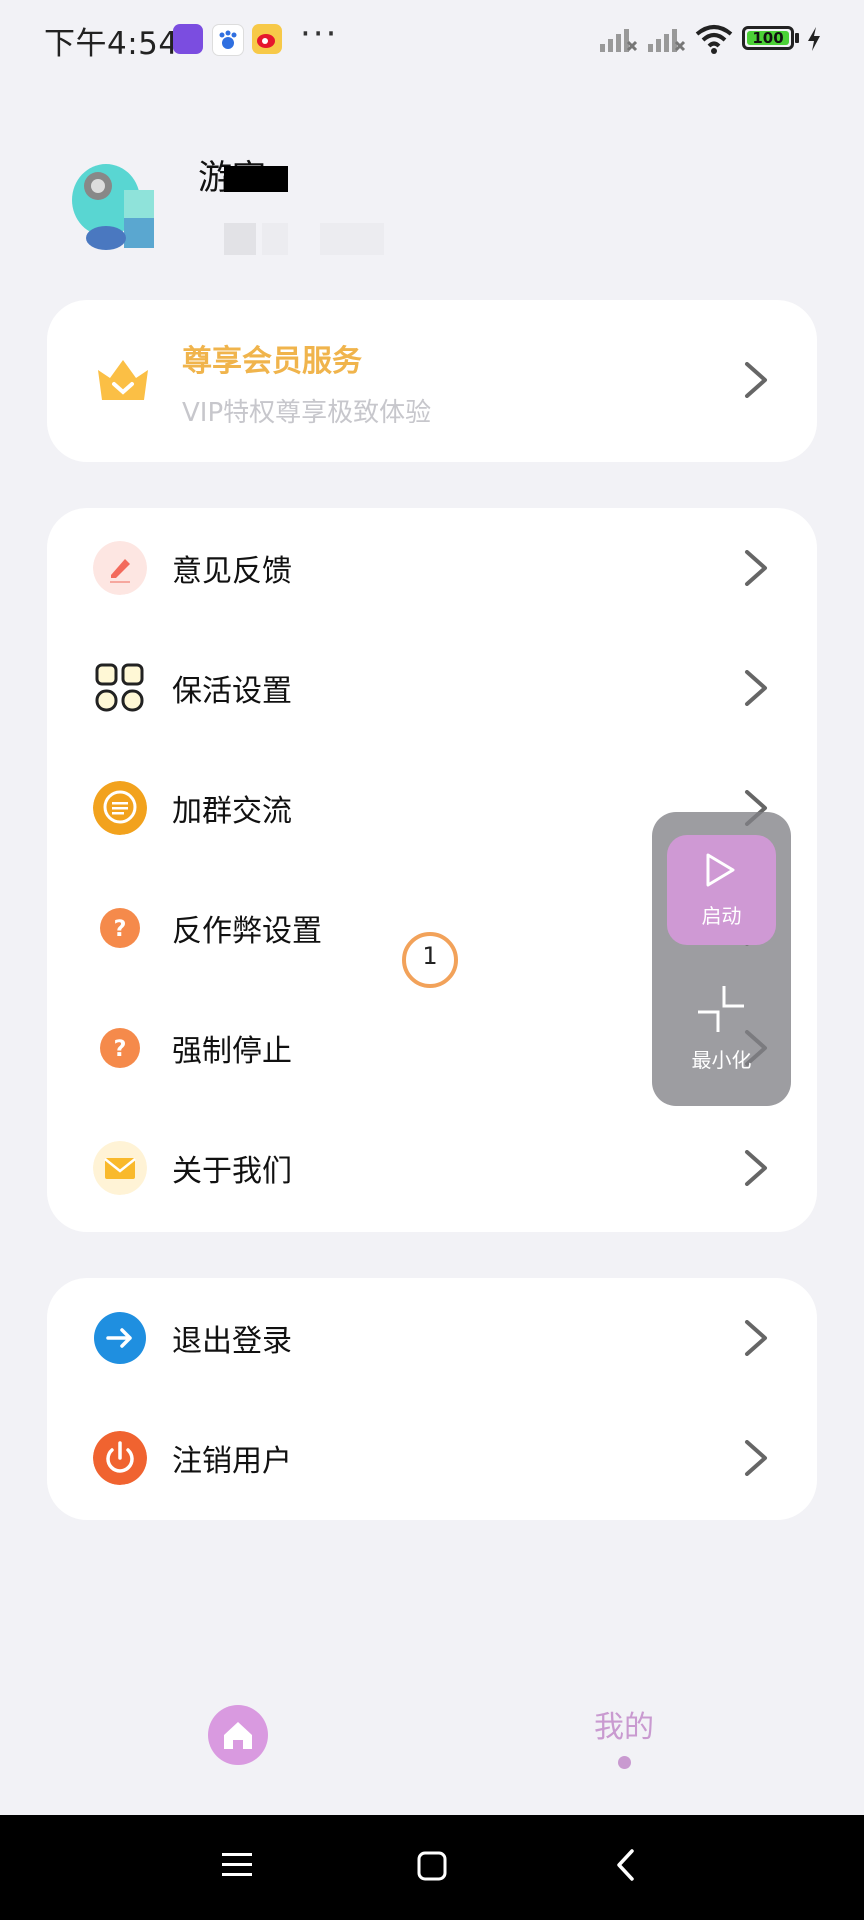 The width and height of the screenshot is (864, 1920). I want to click on signal-2-icon, so click(667, 40).